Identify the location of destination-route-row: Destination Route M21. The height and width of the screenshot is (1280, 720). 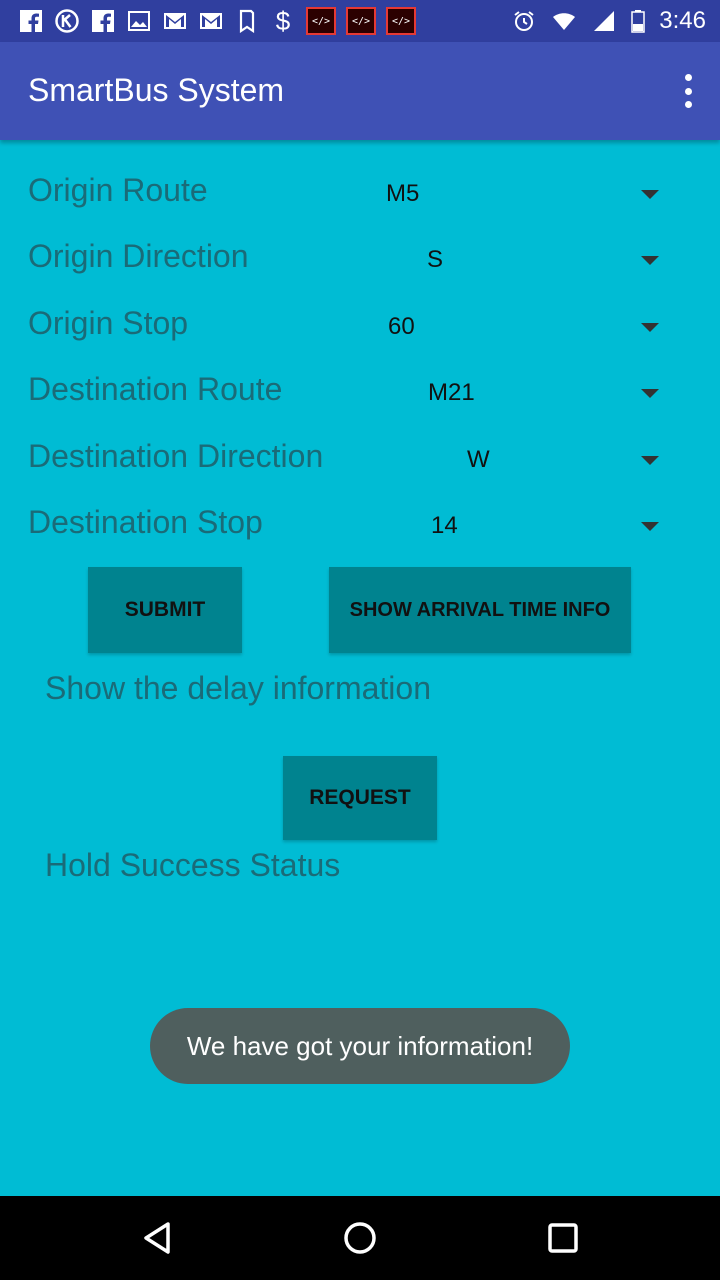
(360, 393).